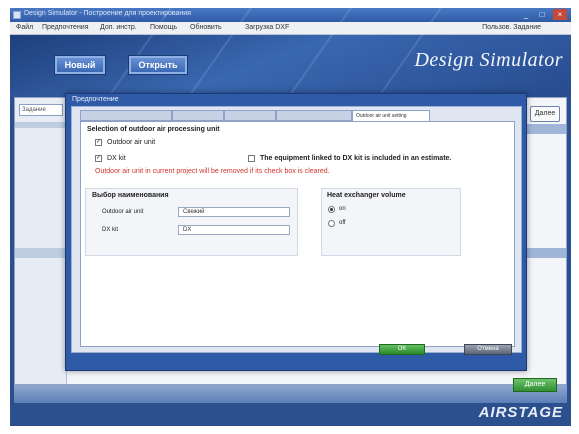 Image resolution: width=579 pixels, height=434 pixels. Describe the element at coordinates (131, 142) in the screenshot. I see `outdoor-air-unit-label: Outdoor air unit` at that location.